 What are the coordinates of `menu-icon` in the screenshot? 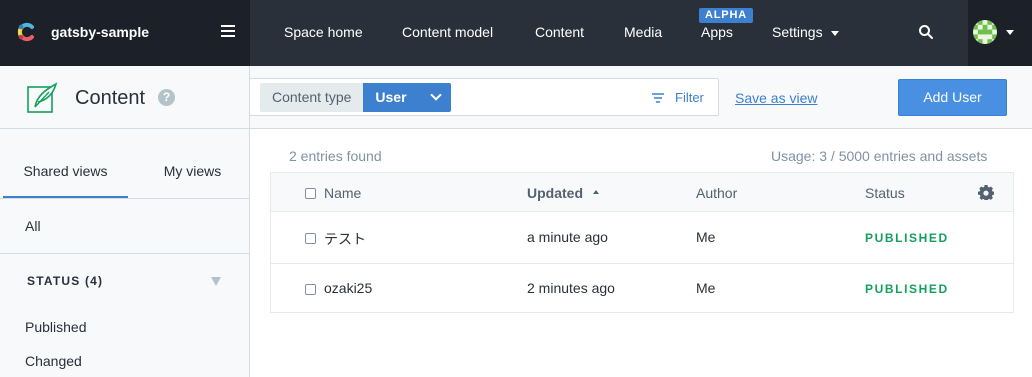 It's located at (228, 31).